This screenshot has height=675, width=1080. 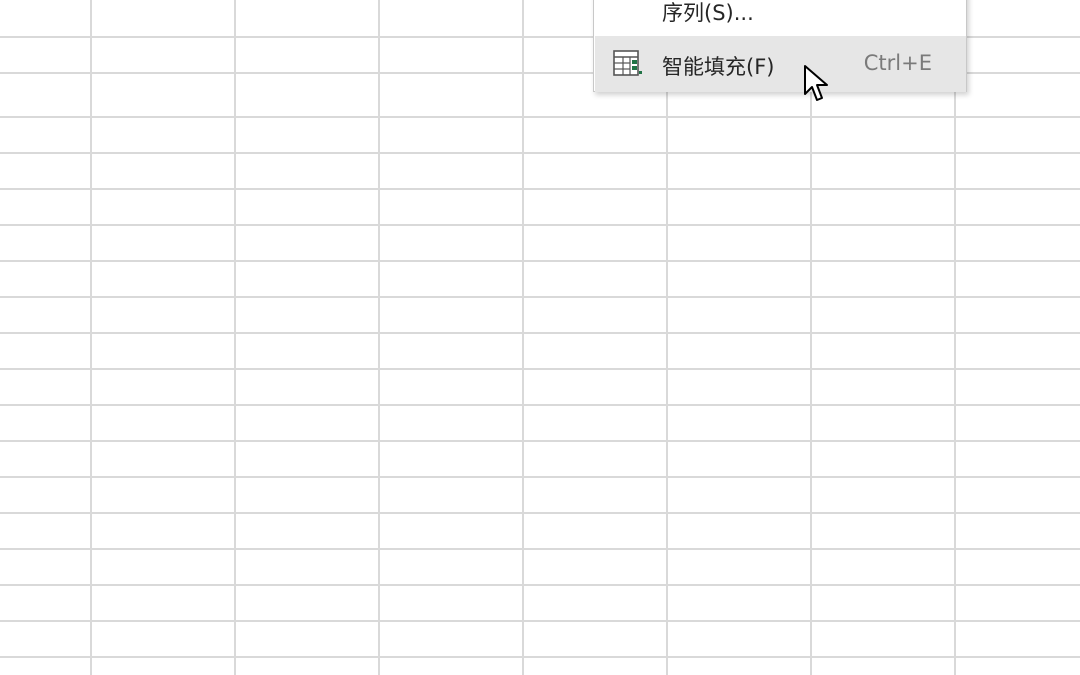 I want to click on fill-context-menu: 序列(S)... 智能填充(F) Ctrl+E, so click(x=780, y=46).